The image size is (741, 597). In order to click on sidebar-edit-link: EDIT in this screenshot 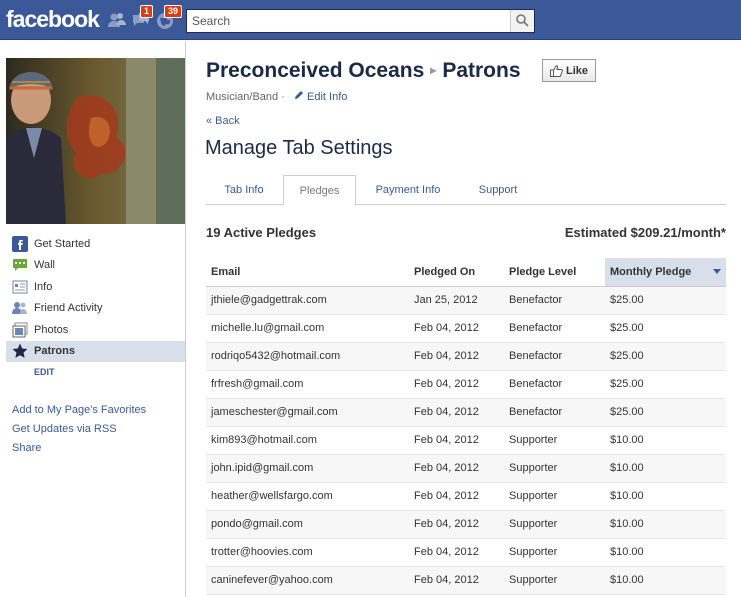, I will do `click(95, 372)`.